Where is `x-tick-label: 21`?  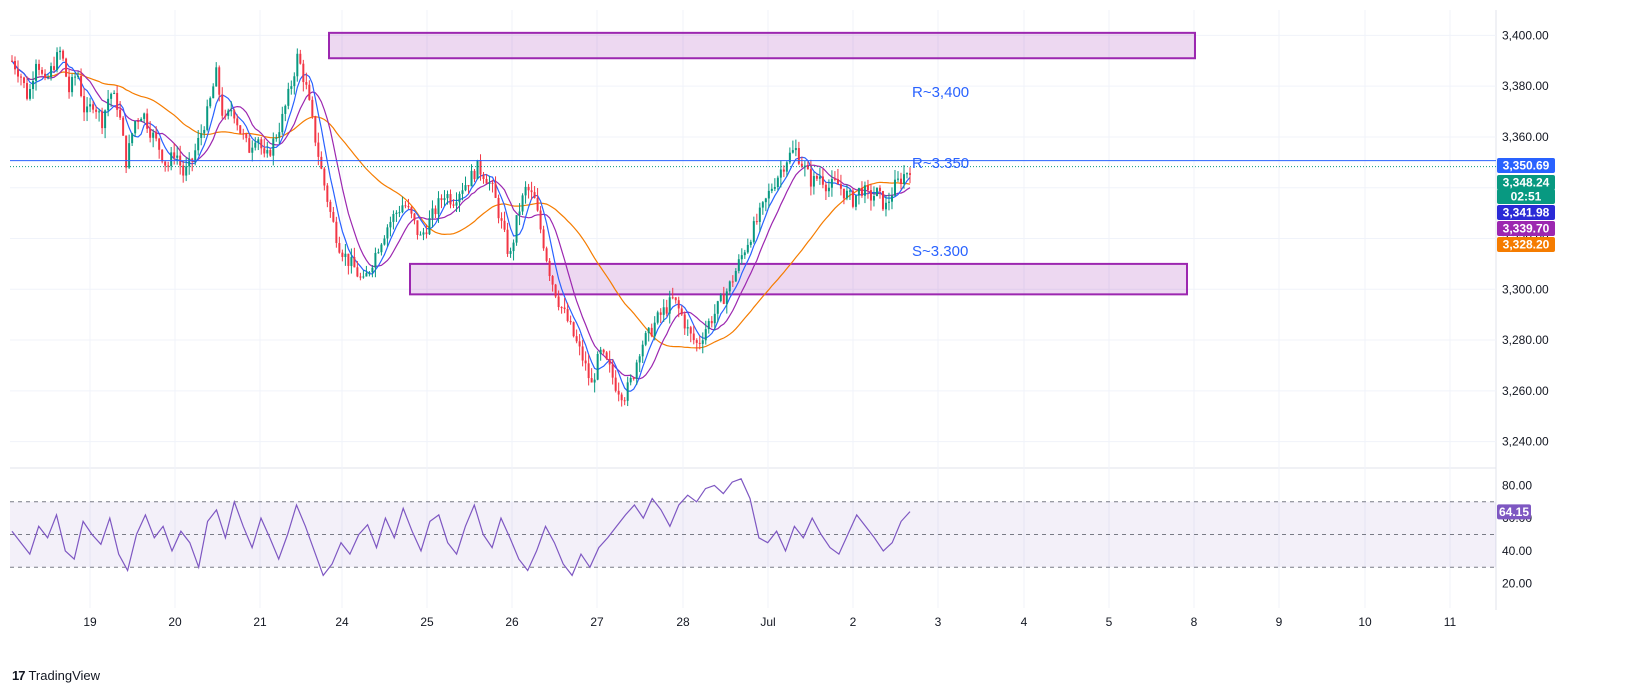
x-tick-label: 21 is located at coordinates (260, 622).